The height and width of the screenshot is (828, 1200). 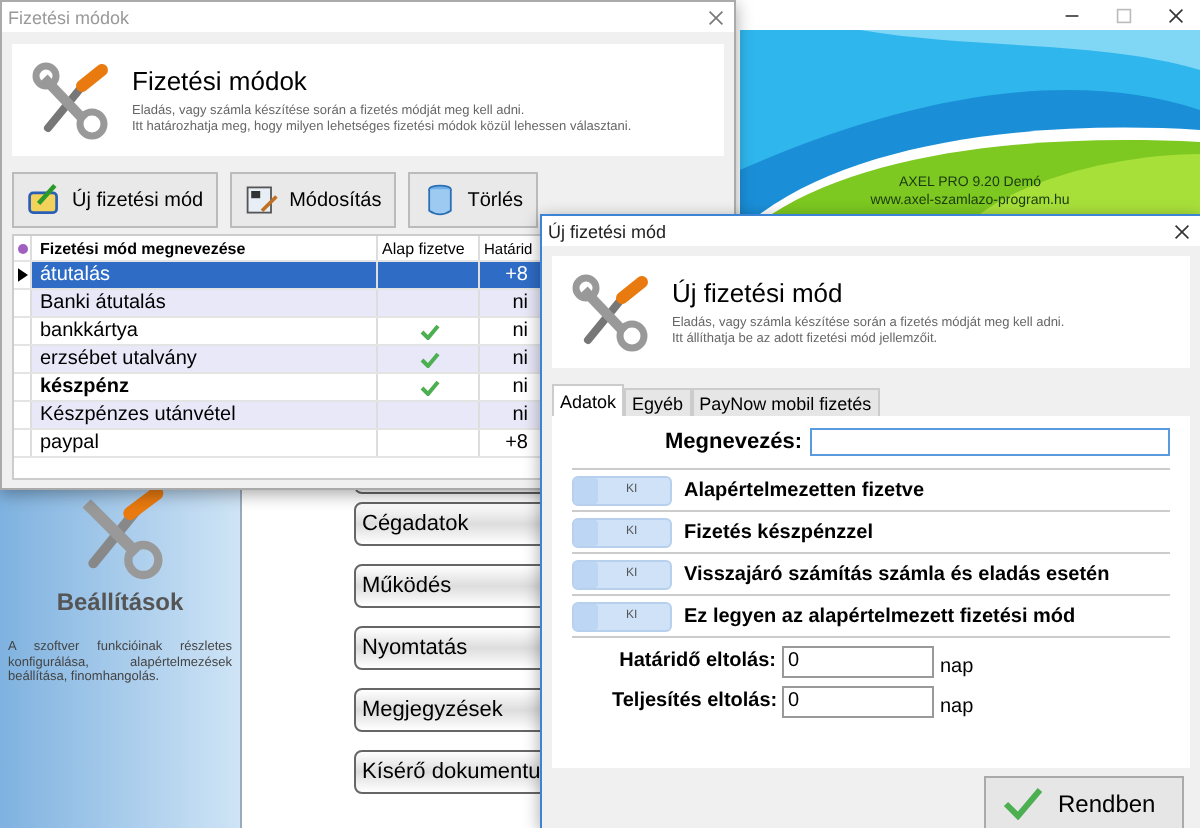 I want to click on pointer-icon, so click(x=22, y=275).